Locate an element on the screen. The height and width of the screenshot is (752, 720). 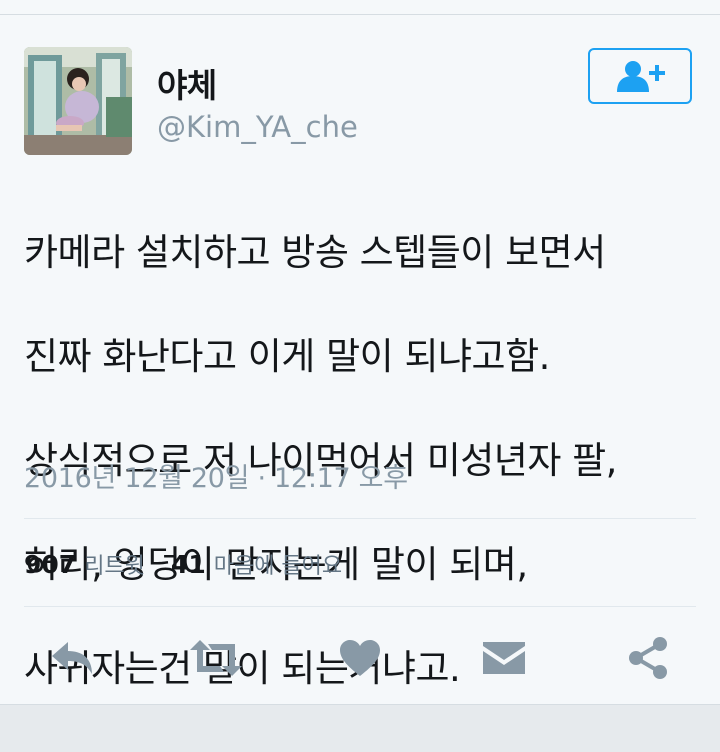
avatar-image is located at coordinates (78, 101).